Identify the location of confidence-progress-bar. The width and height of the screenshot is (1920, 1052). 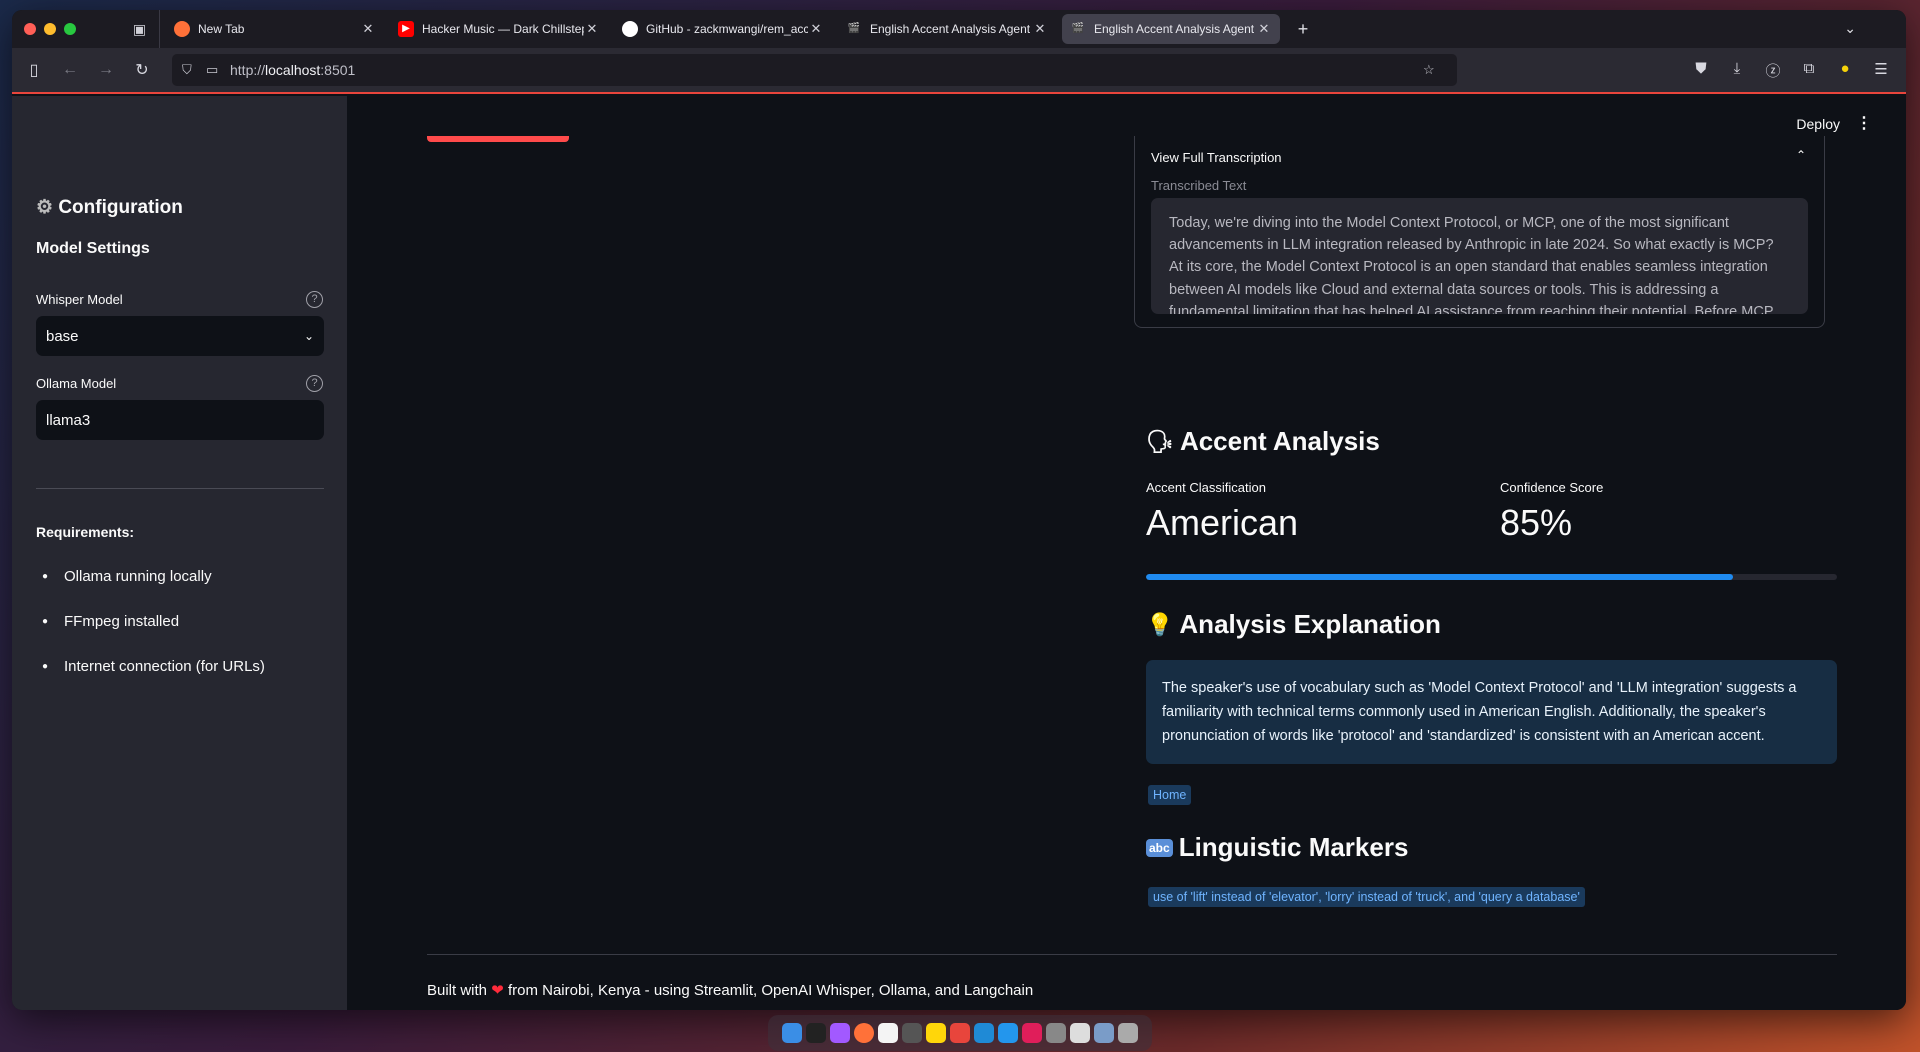
(1491, 577).